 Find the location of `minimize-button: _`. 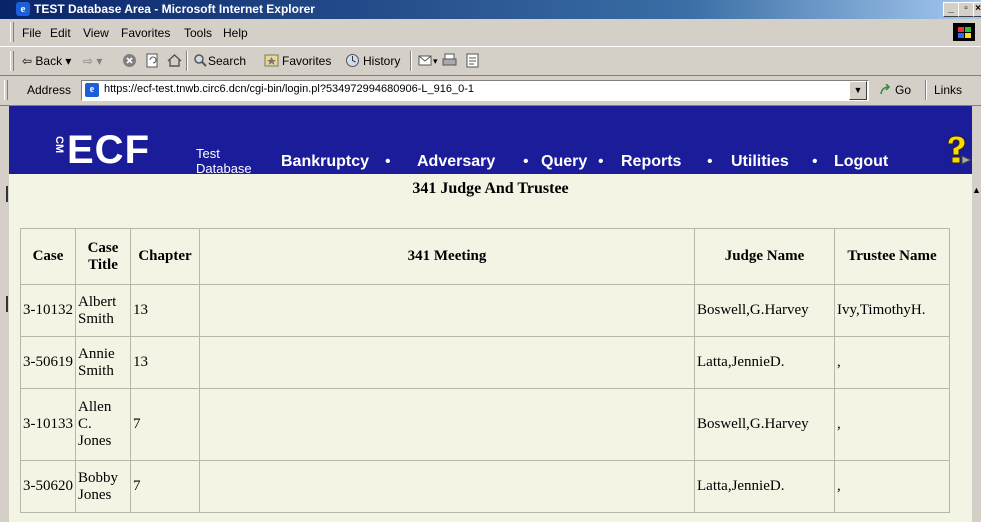

minimize-button: _ is located at coordinates (951, 9).